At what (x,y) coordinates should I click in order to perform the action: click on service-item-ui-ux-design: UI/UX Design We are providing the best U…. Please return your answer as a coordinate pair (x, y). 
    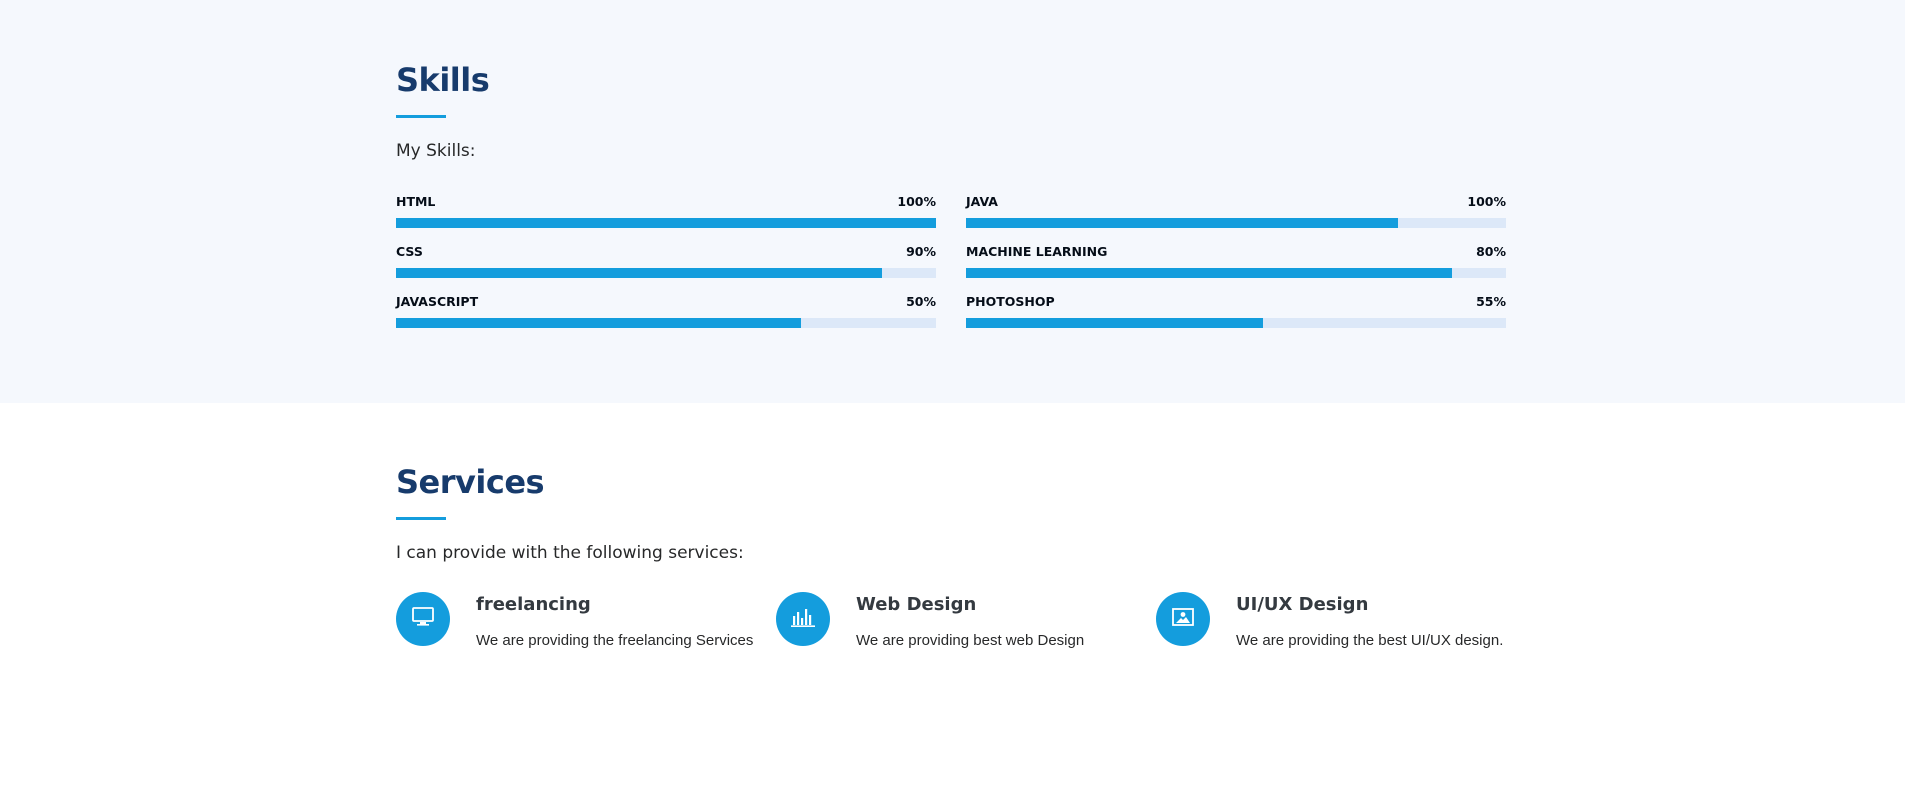
    Looking at the image, I should click on (1336, 622).